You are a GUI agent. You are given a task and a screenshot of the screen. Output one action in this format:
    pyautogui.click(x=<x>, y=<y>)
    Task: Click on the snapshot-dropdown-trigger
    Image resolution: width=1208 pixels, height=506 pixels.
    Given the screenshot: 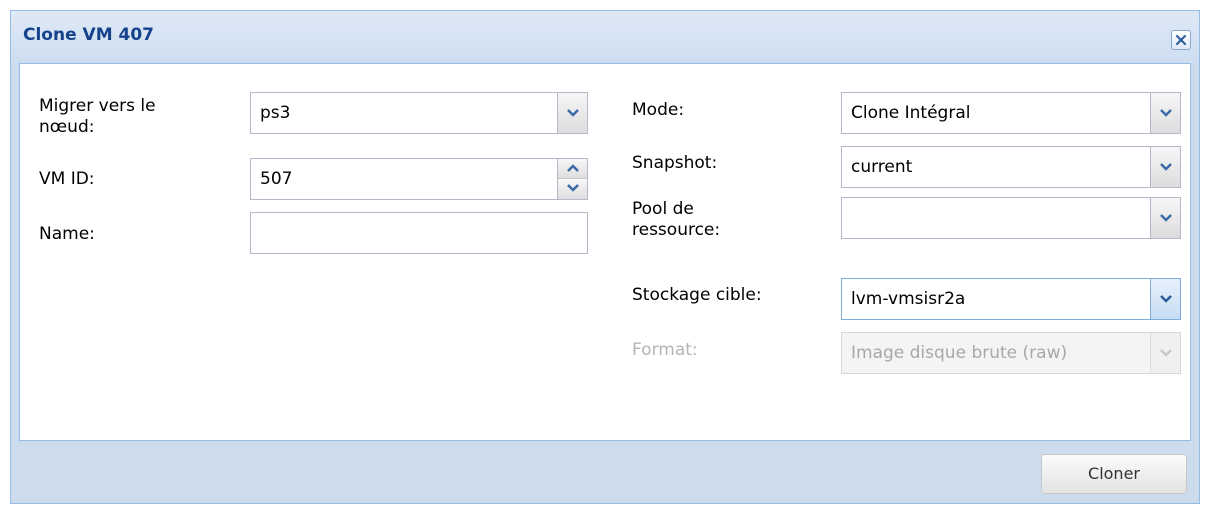 What is the action you would take?
    pyautogui.click(x=1165, y=167)
    